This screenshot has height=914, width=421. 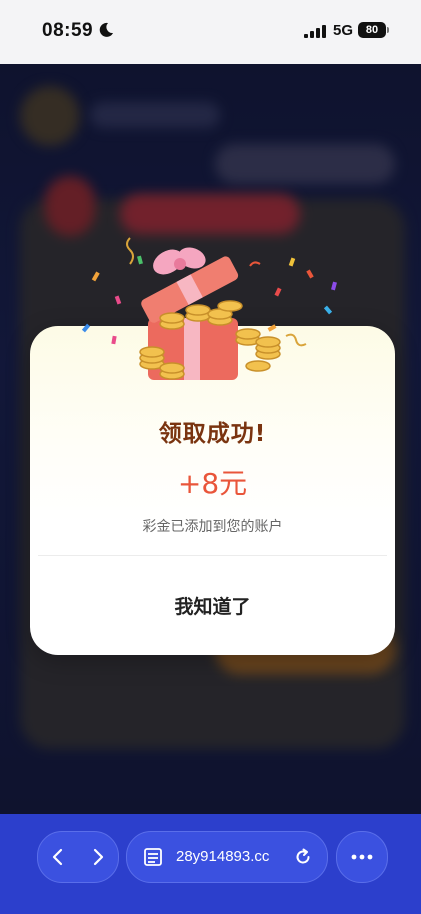 I want to click on browser-toolbar: 28y914893.cc, so click(x=210, y=864).